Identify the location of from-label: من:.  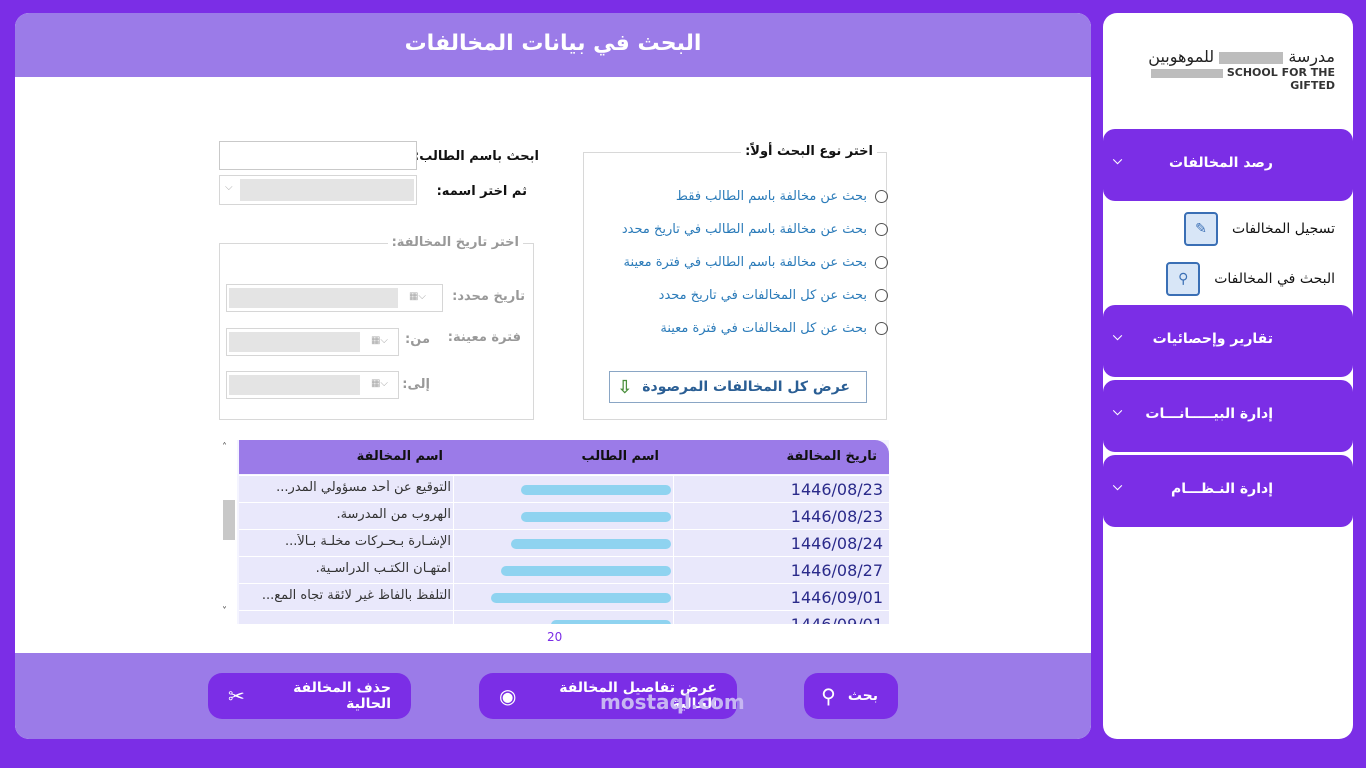
(417, 339).